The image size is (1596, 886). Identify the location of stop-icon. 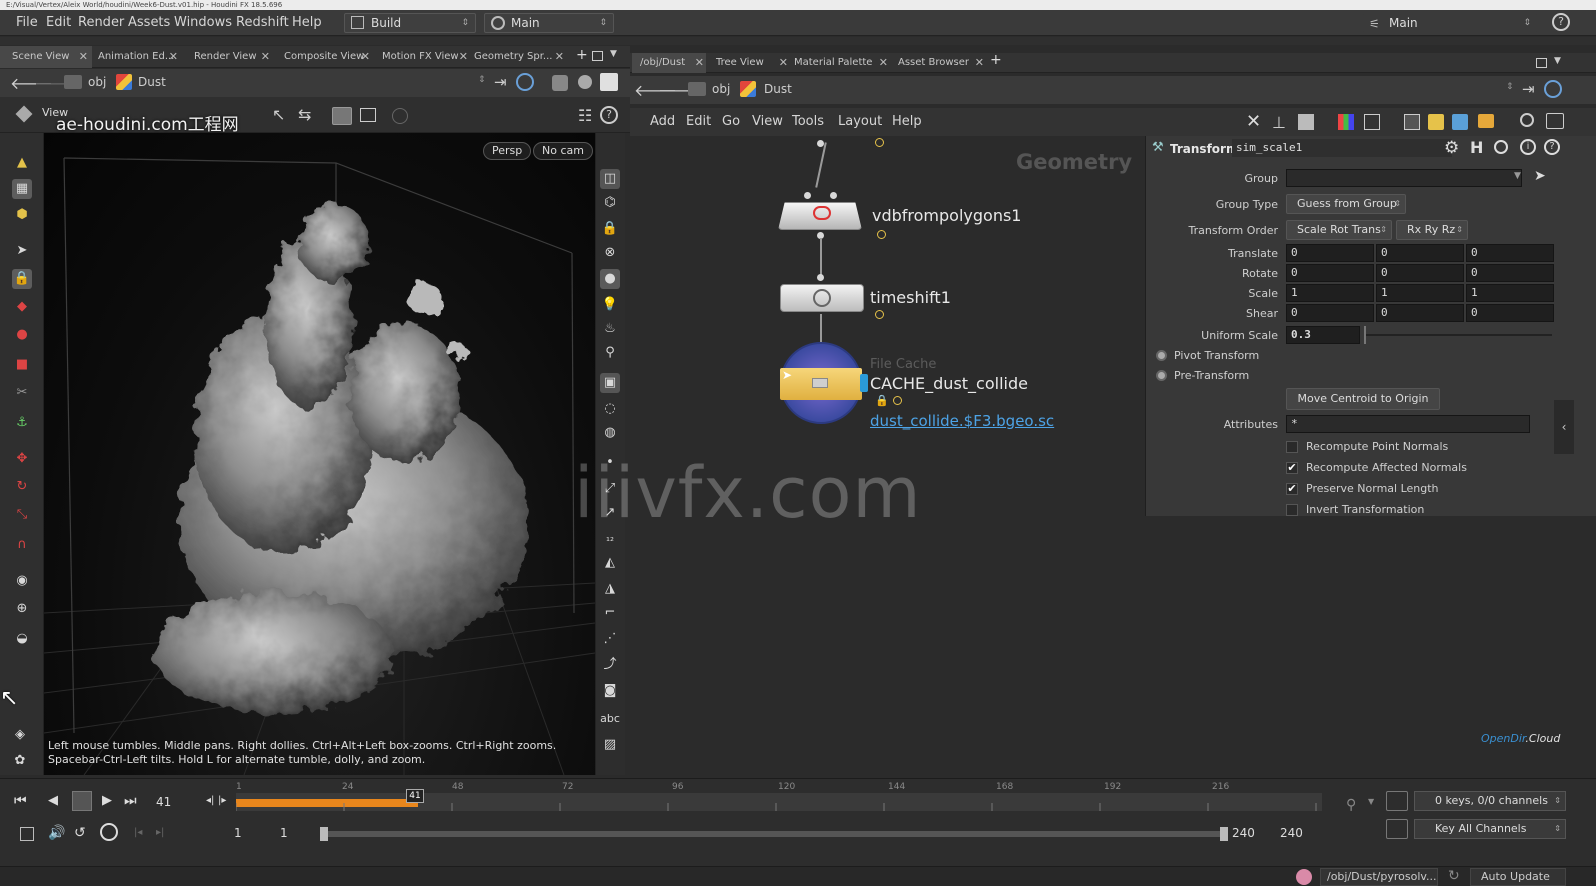
(82, 801).